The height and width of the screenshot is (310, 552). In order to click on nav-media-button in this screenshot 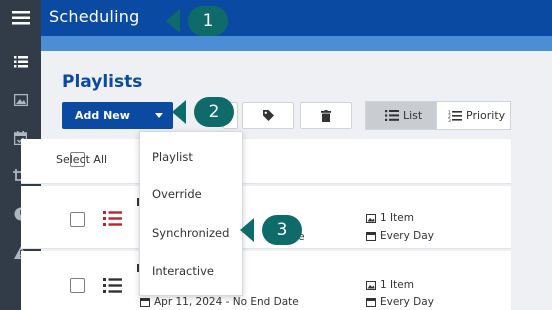, I will do `click(20, 100)`.